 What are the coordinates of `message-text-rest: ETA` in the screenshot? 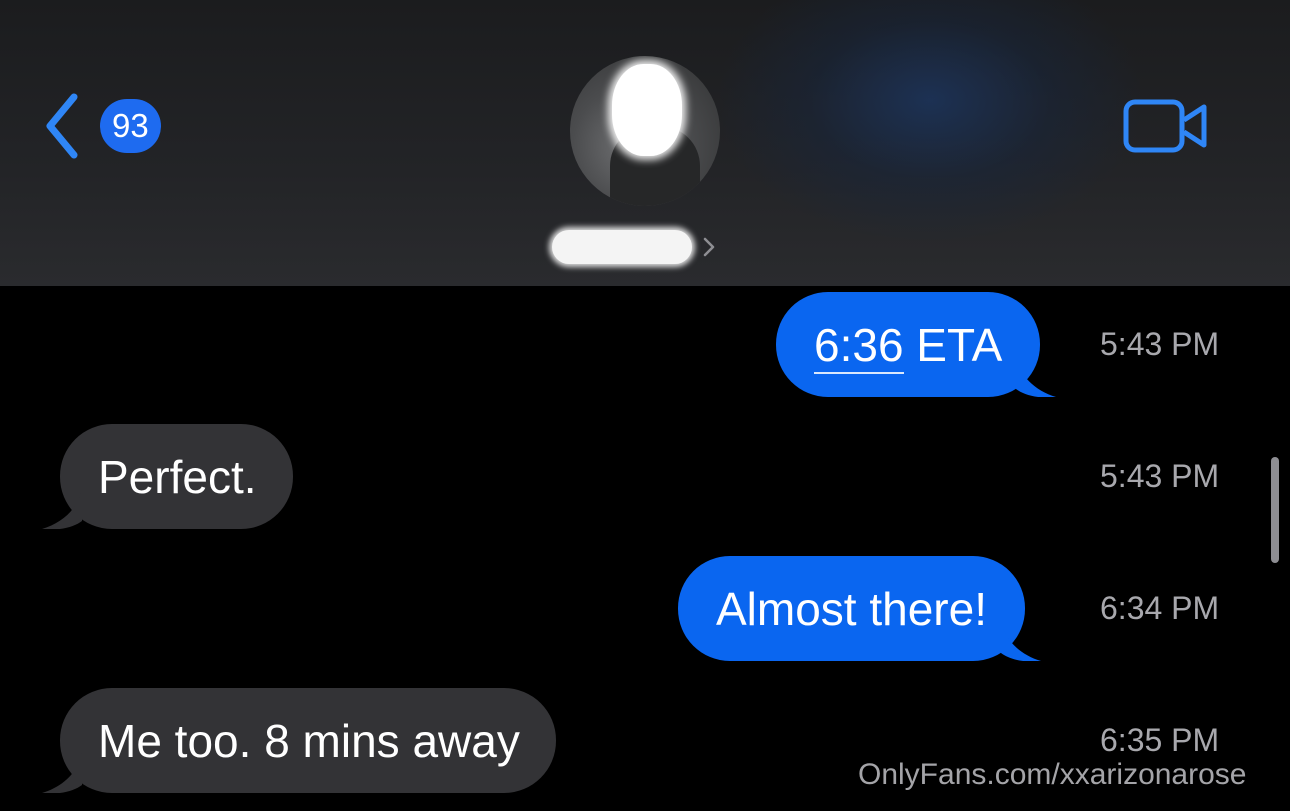 It's located at (953, 344).